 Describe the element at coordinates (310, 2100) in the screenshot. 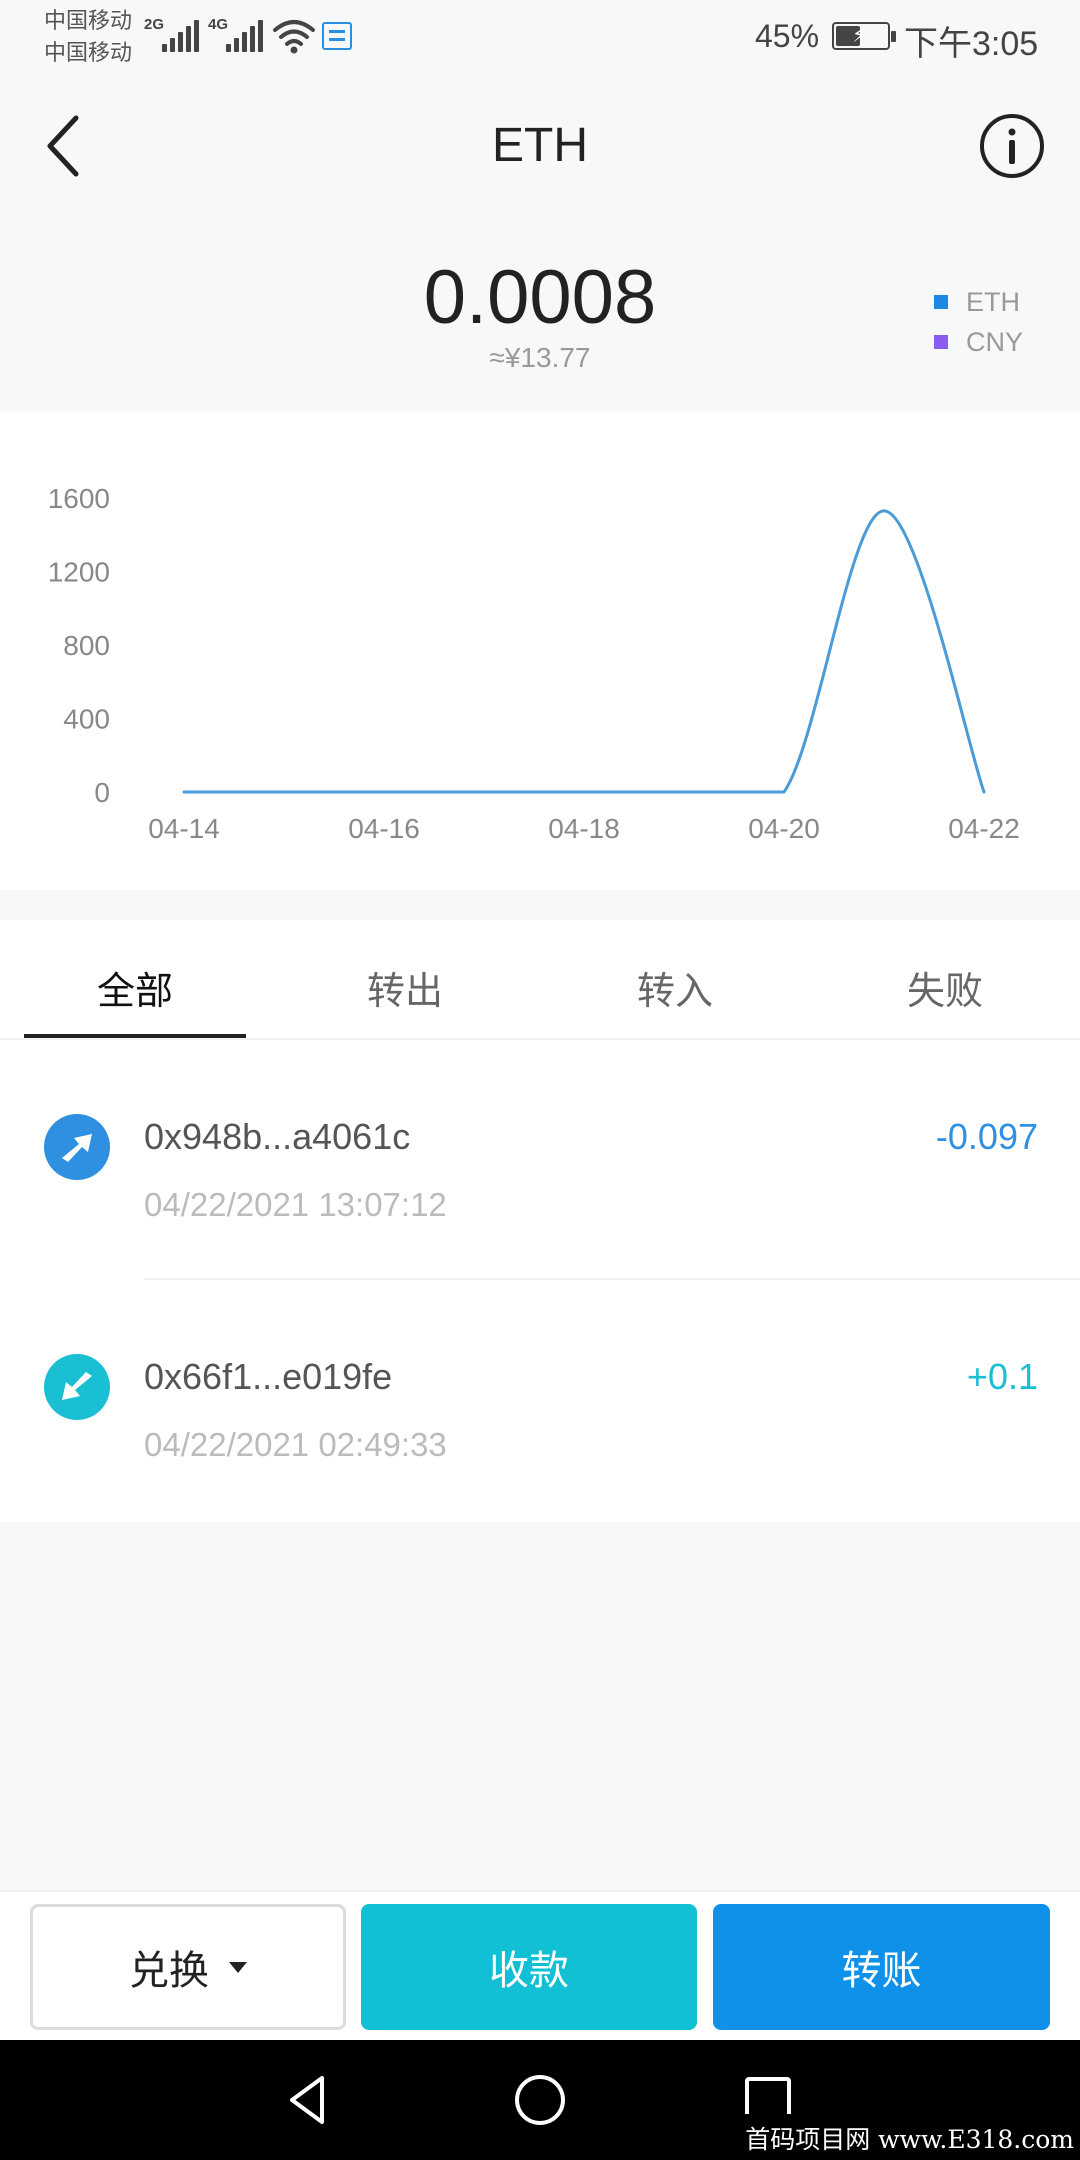

I see `nav-back-icon` at that location.